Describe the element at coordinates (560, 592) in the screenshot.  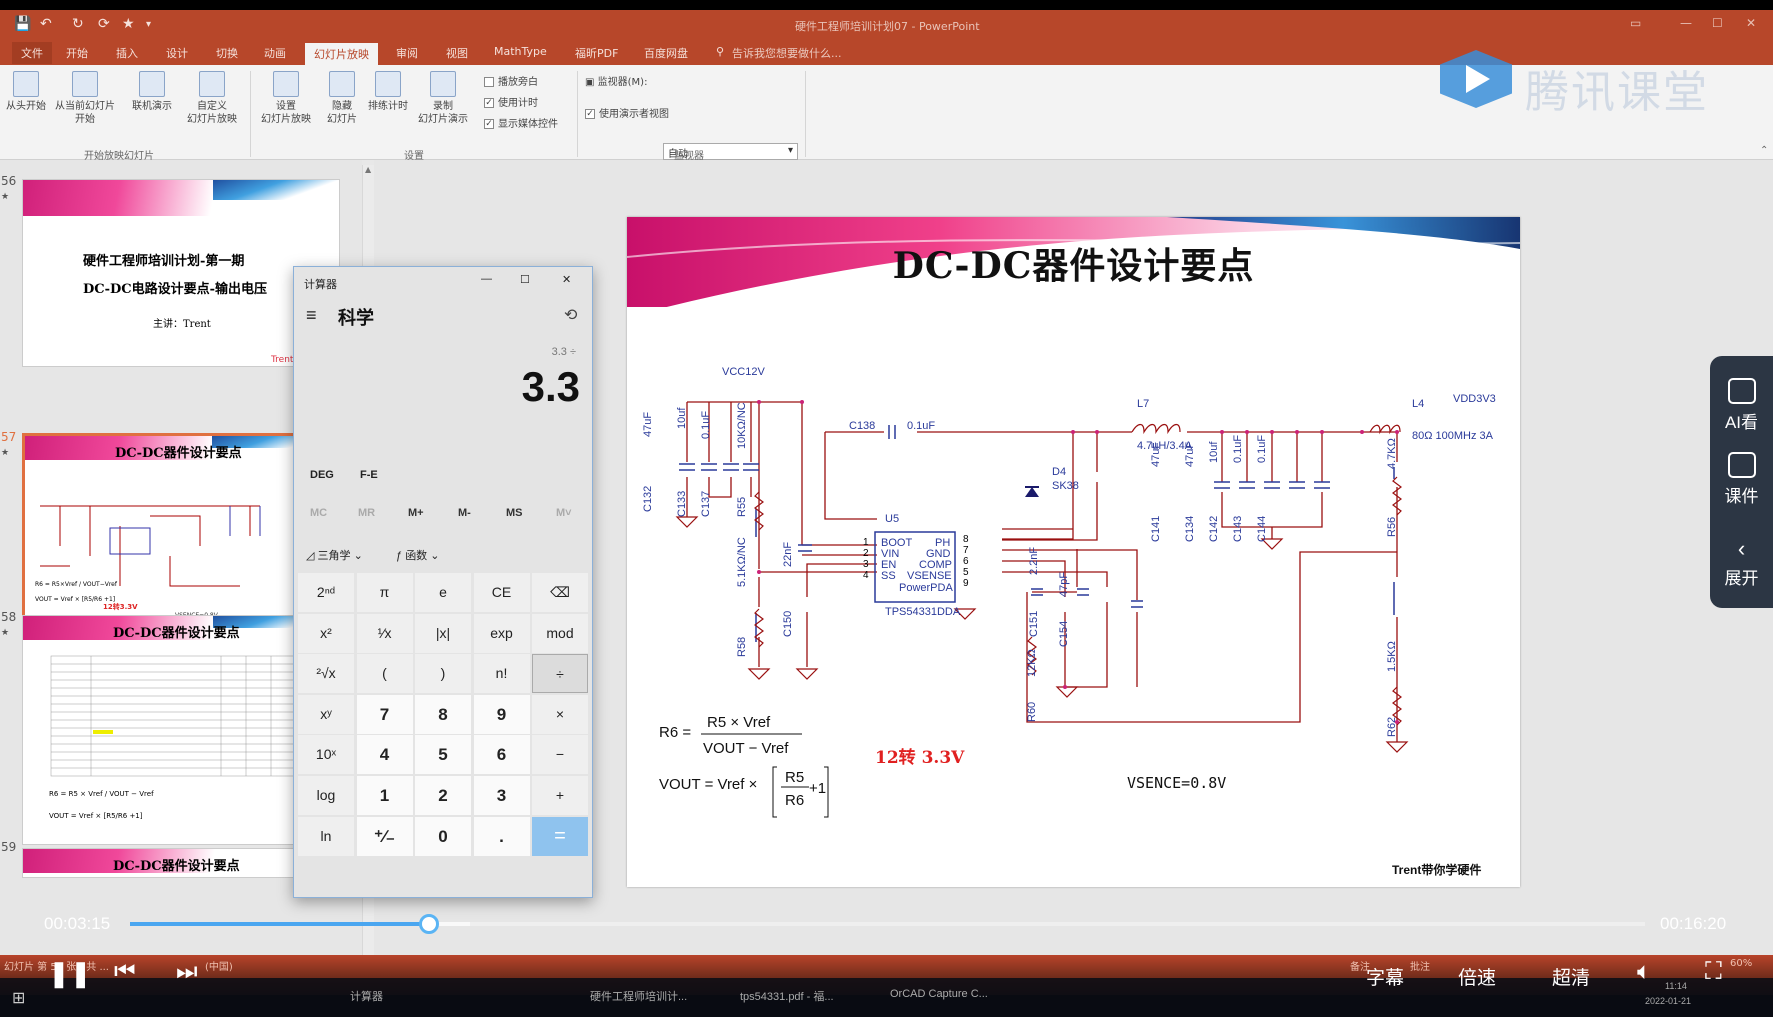
I see `backspace-button: ⌫` at that location.